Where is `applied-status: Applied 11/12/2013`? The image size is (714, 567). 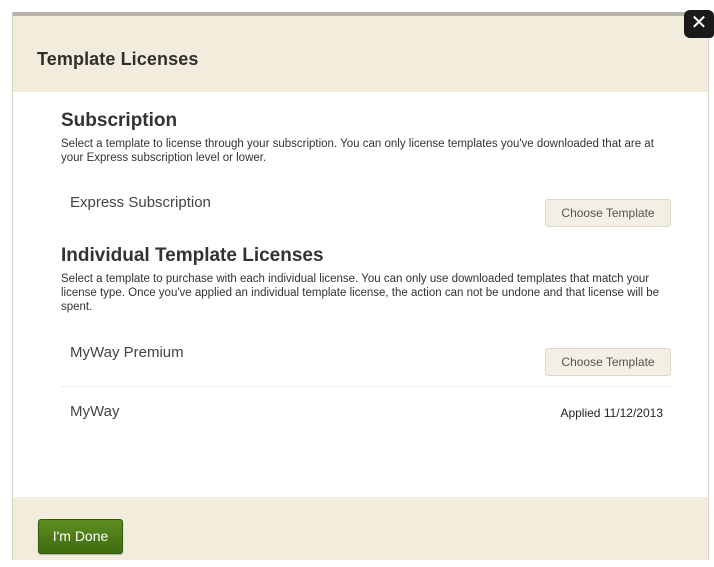
applied-status: Applied 11/12/2013 is located at coordinates (611, 413).